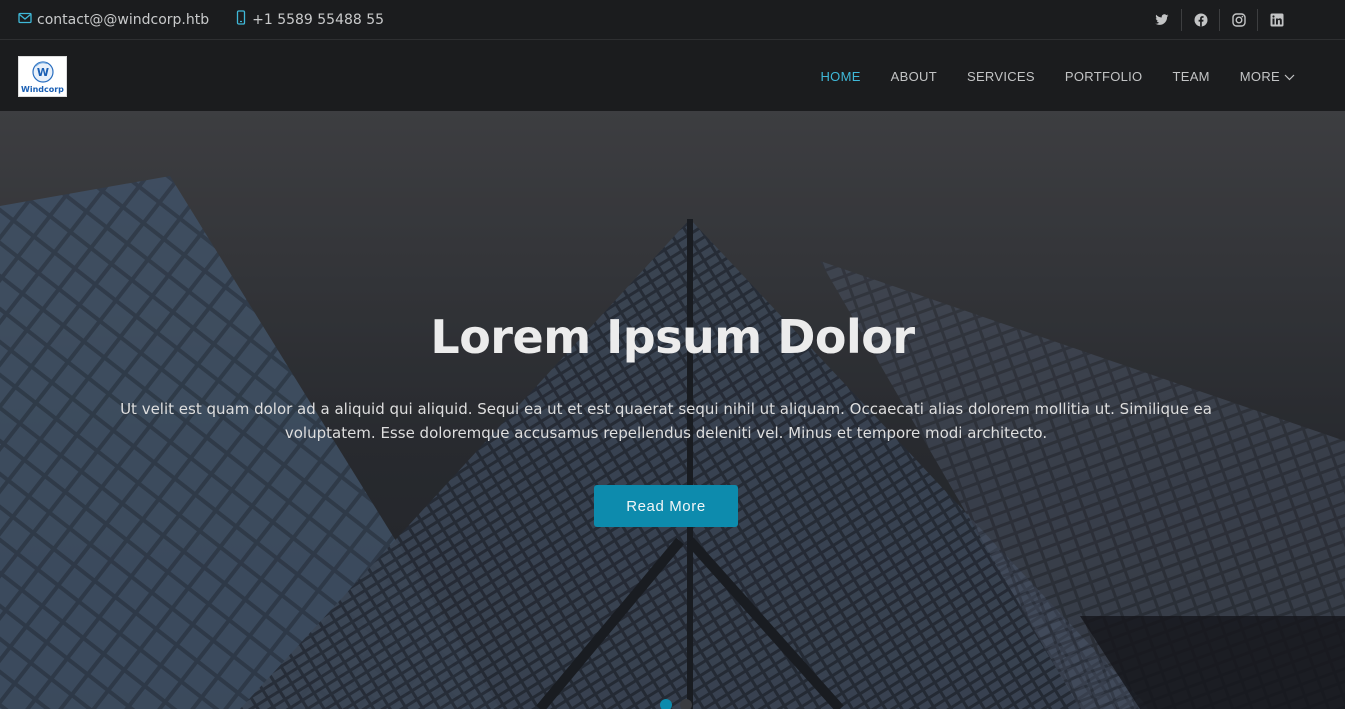 The width and height of the screenshot is (1345, 709). What do you see at coordinates (1162, 20) in the screenshot?
I see `twitter-icon` at bounding box center [1162, 20].